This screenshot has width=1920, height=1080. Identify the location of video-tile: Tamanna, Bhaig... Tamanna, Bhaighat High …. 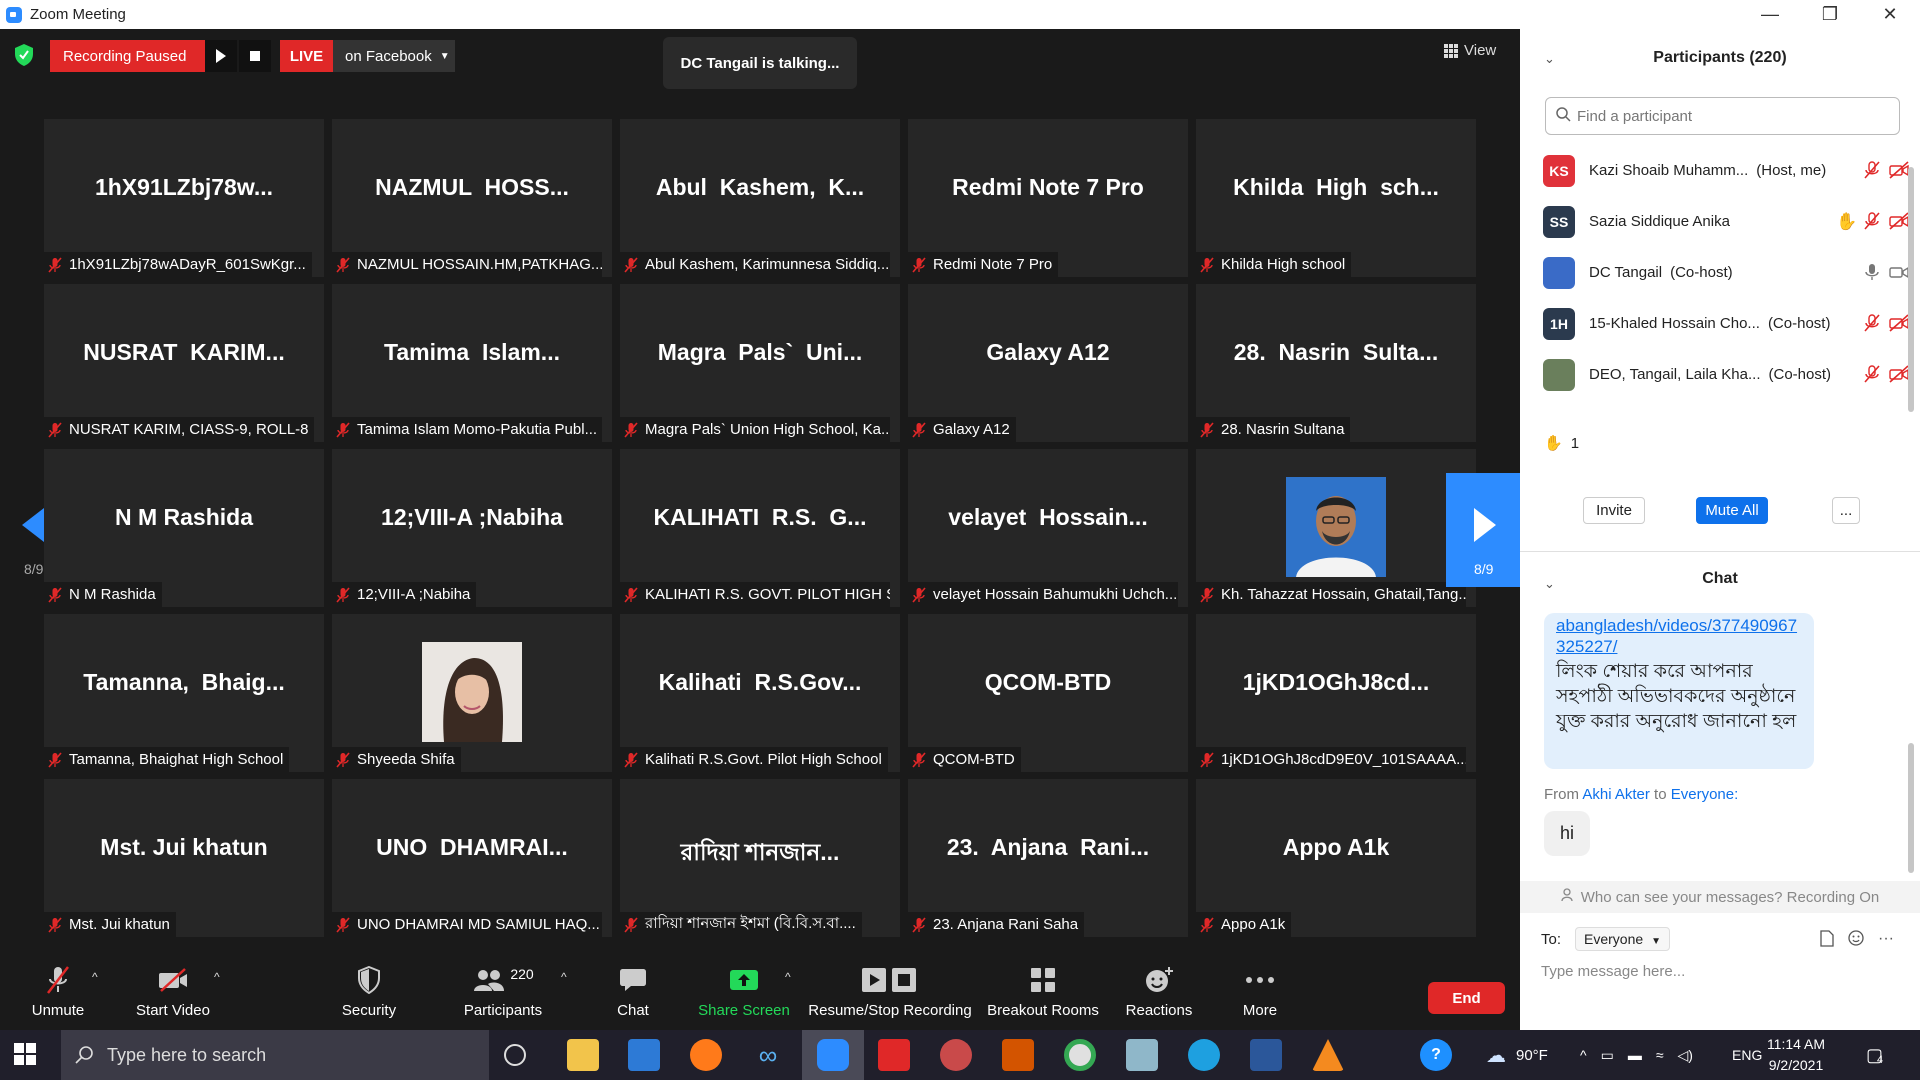
(184, 693).